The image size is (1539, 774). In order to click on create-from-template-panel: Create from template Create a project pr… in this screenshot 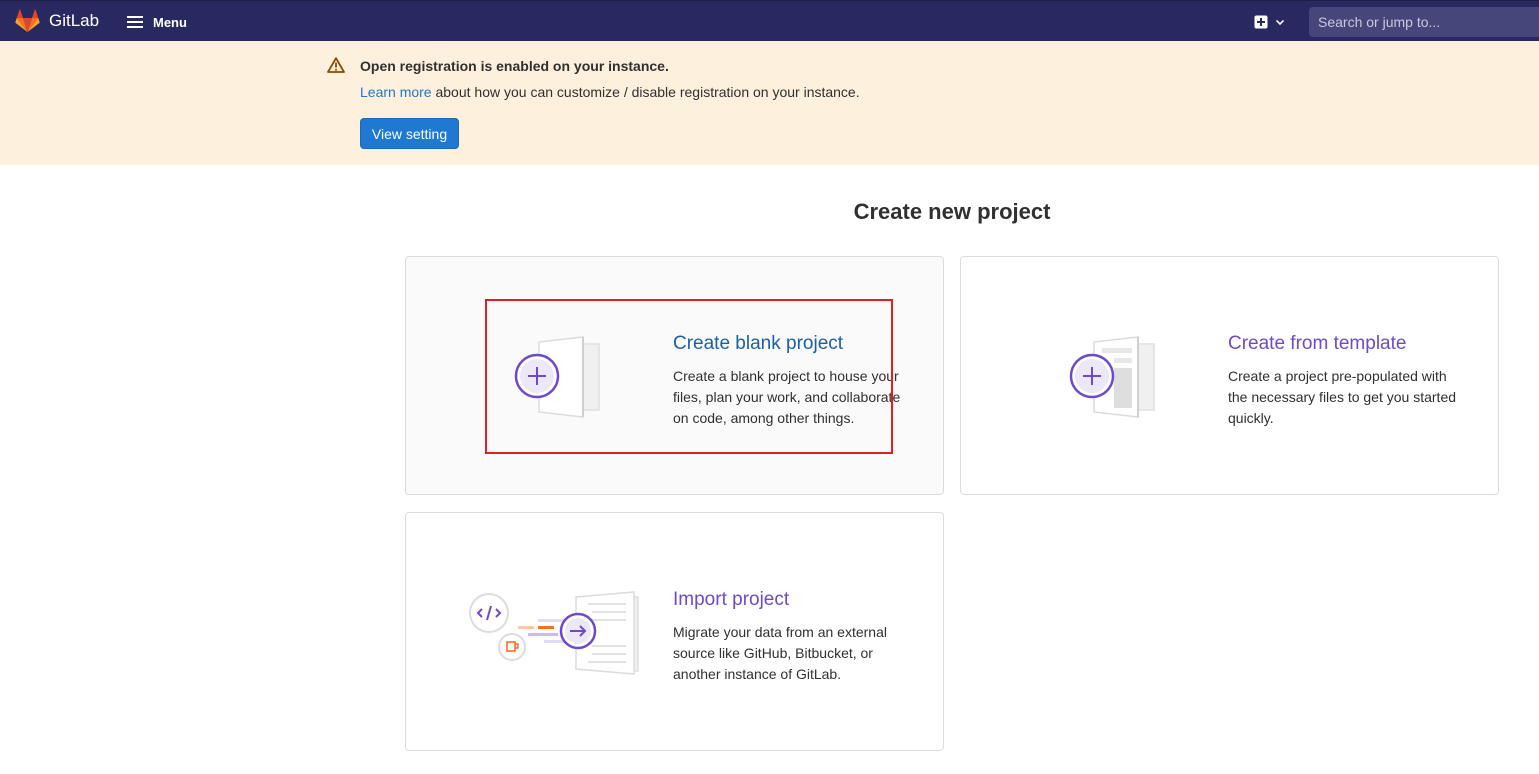, I will do `click(1229, 375)`.